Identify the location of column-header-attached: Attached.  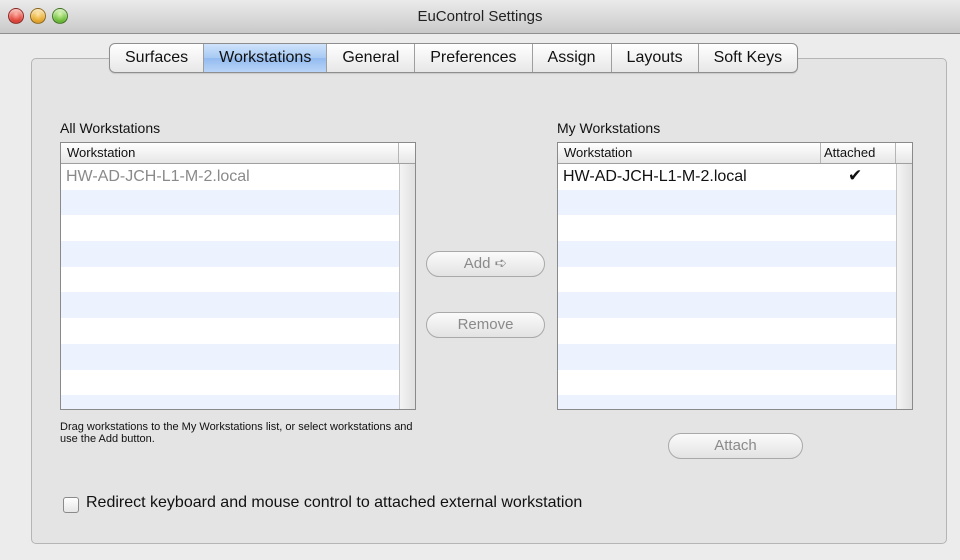
(849, 152).